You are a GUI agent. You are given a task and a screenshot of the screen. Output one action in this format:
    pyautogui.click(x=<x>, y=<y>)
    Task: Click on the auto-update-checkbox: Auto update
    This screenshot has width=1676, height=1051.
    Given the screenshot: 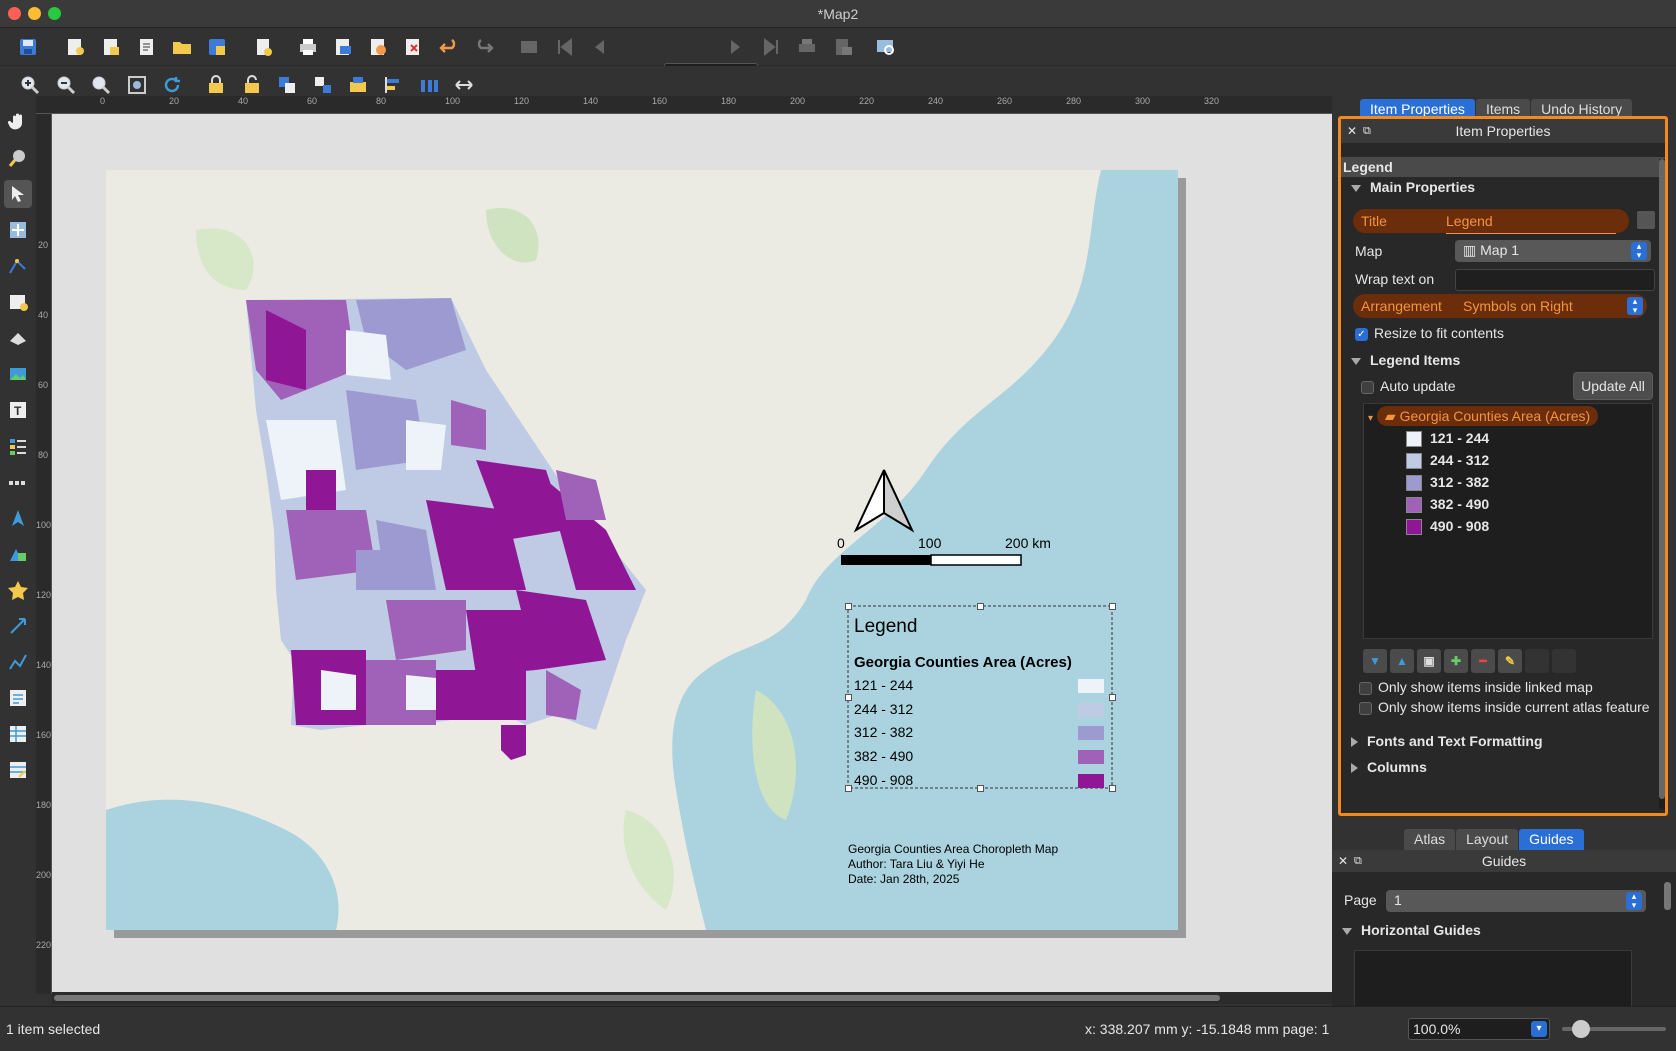 What is the action you would take?
    pyautogui.click(x=1408, y=386)
    